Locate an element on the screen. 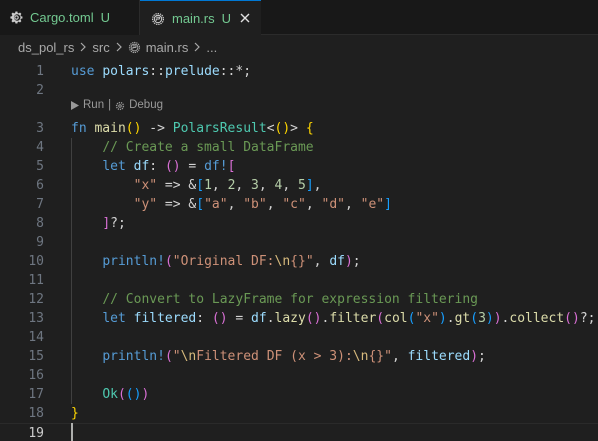  code-line: 1 use polars::prelude::*; is located at coordinates (299, 71).